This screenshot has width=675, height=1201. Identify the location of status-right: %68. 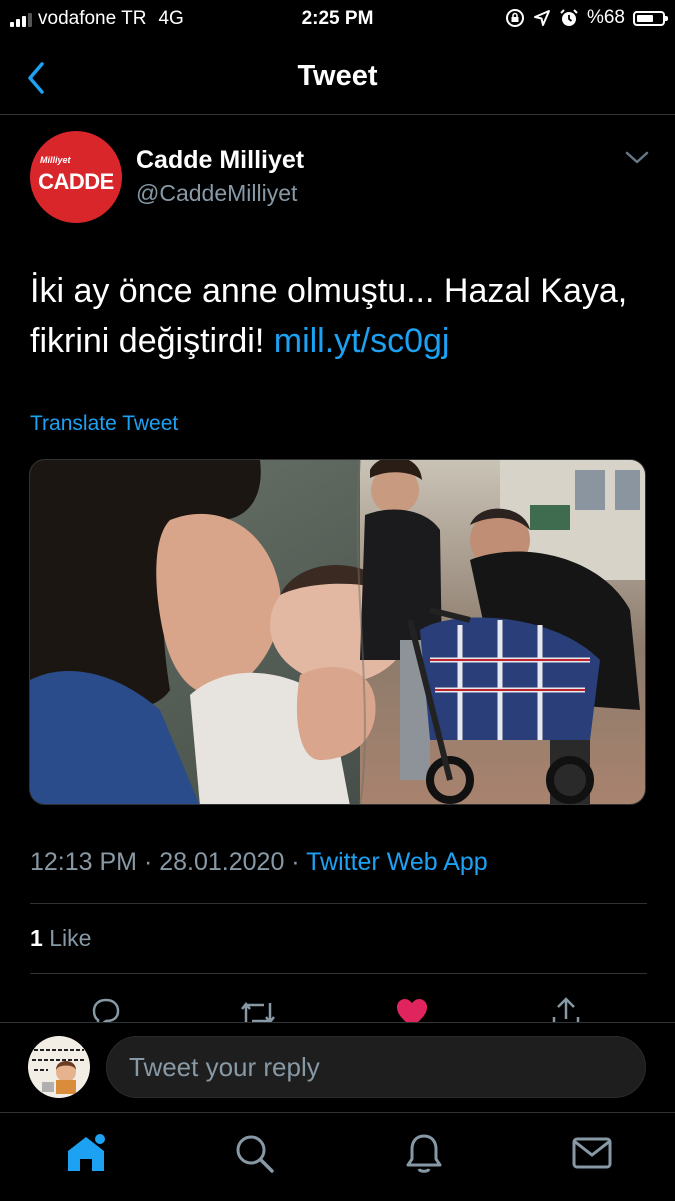
(586, 18).